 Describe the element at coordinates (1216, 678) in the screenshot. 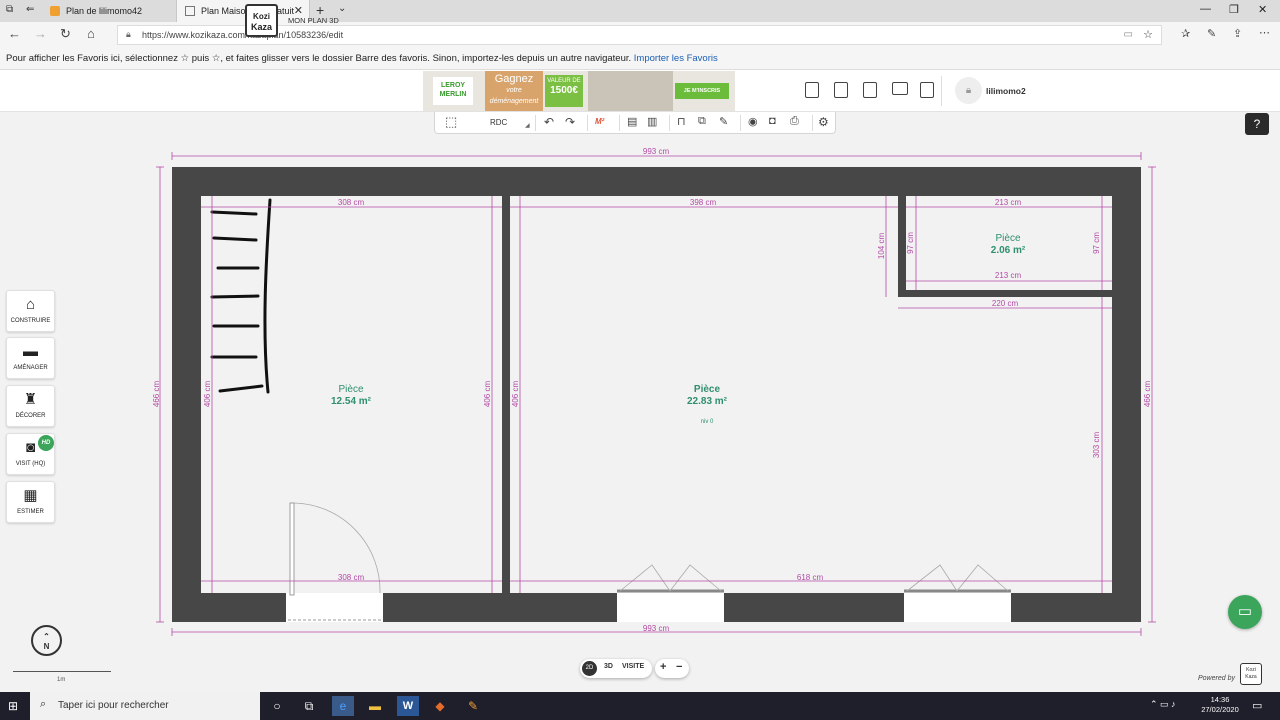

I see `powered-by: Powered by` at that location.